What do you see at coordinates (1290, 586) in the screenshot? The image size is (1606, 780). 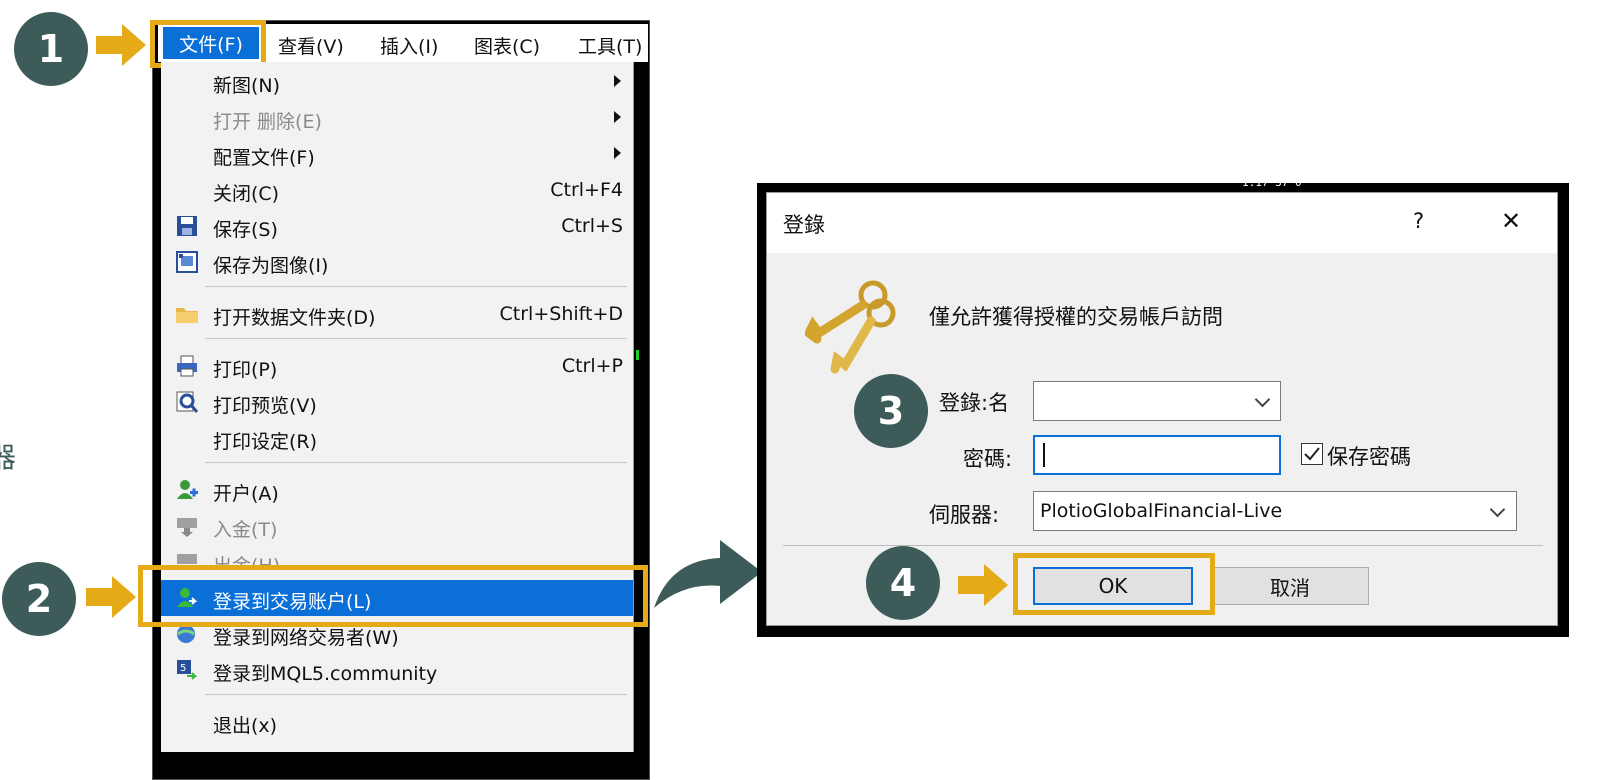 I see `cancel-button: 取消` at bounding box center [1290, 586].